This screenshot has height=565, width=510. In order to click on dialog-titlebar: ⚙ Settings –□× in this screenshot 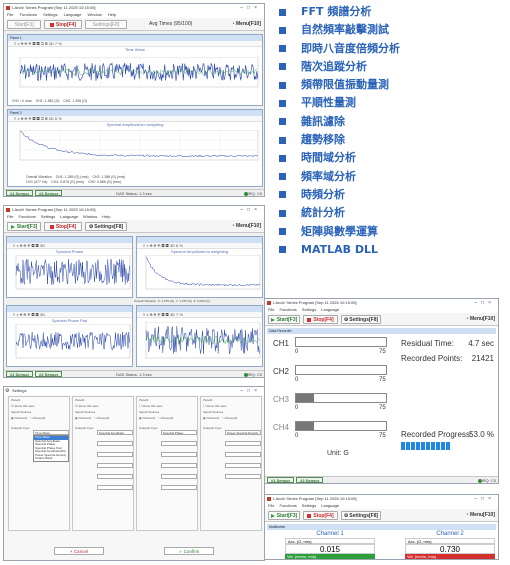, I will do `click(134, 391)`.